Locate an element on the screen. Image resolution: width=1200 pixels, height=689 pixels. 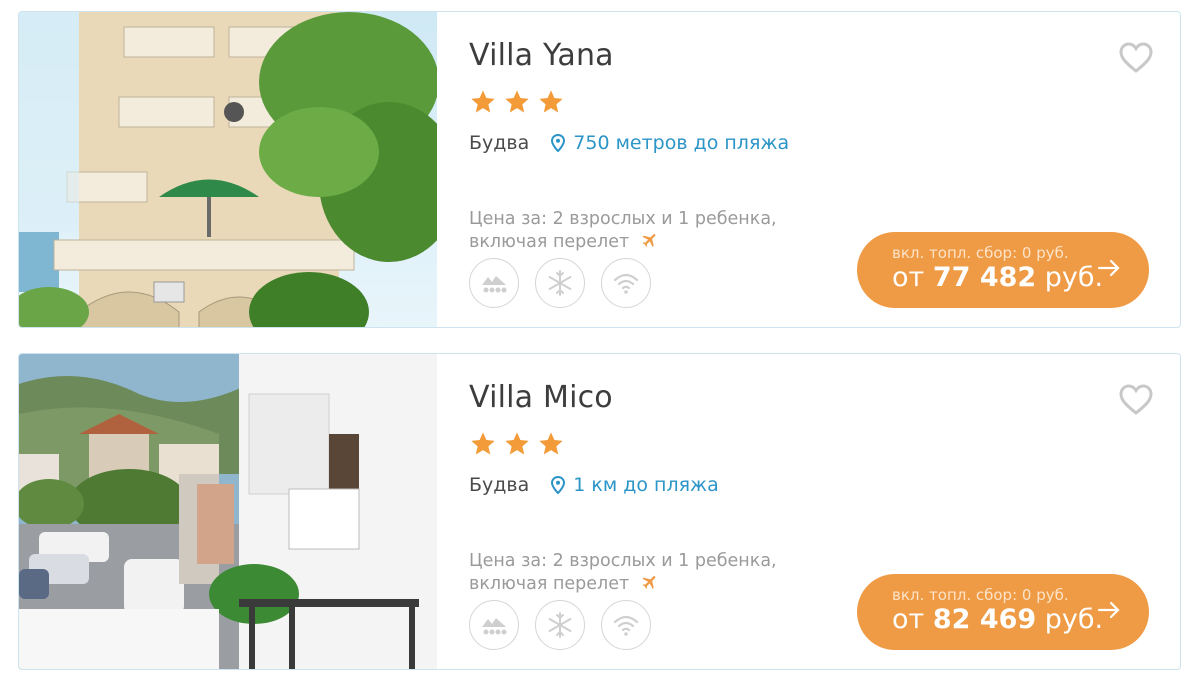
location-row: Будва 1 км до пляжа is located at coordinates (594, 485).